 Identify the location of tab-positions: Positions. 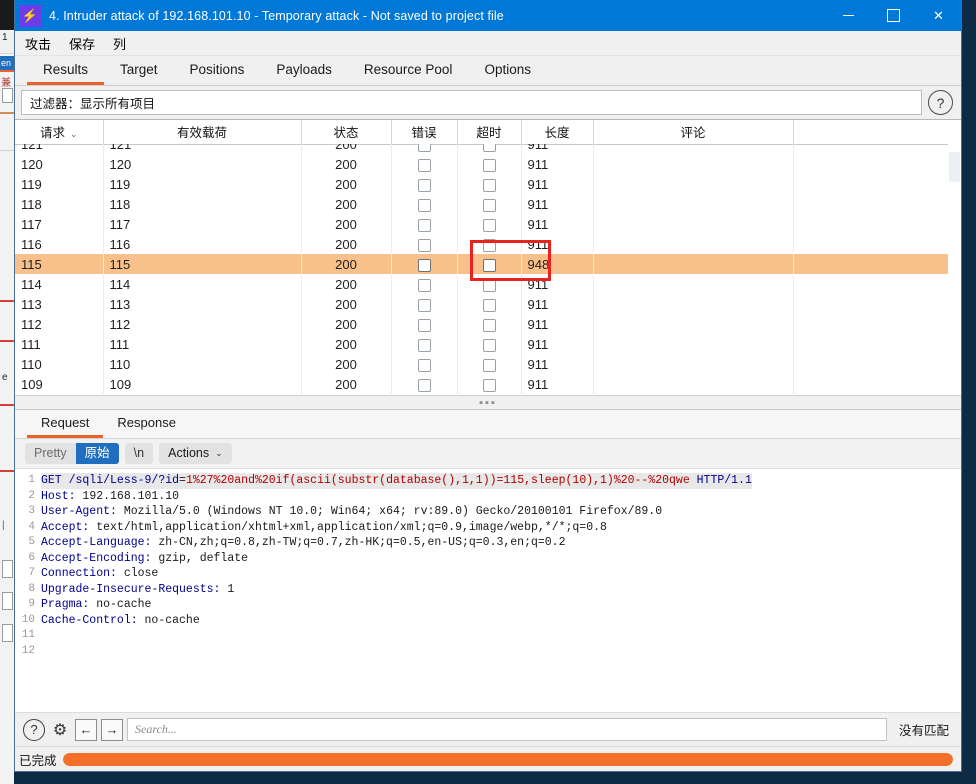
(217, 73).